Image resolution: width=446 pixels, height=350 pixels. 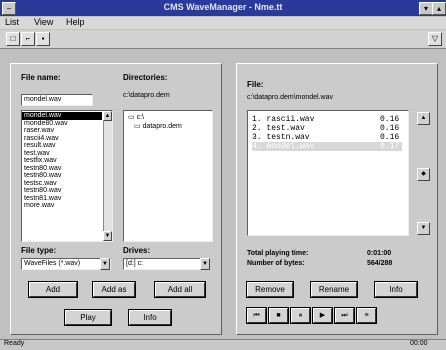 I want to click on directories-label: Directories:, so click(x=145, y=77).